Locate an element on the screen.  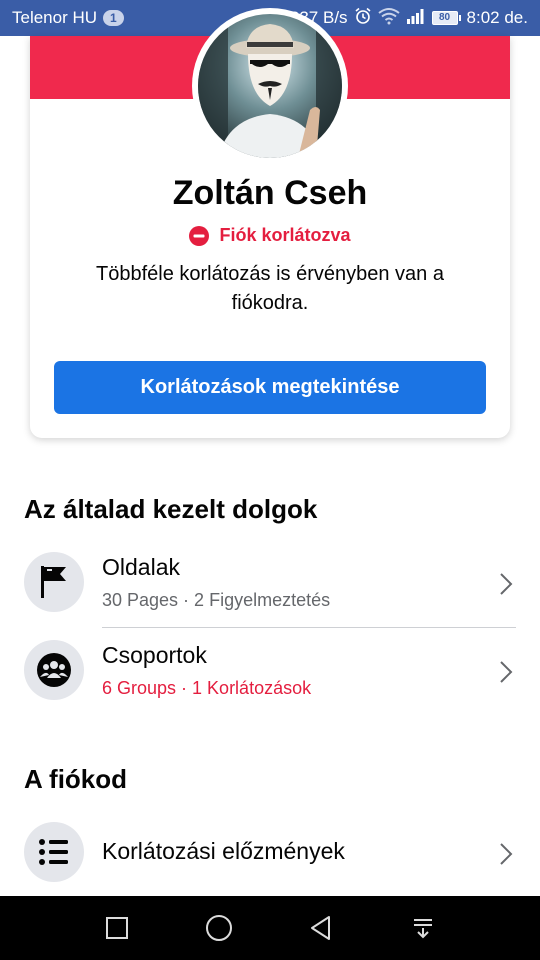
notification-count-badge: 1 is located at coordinates (113, 18).